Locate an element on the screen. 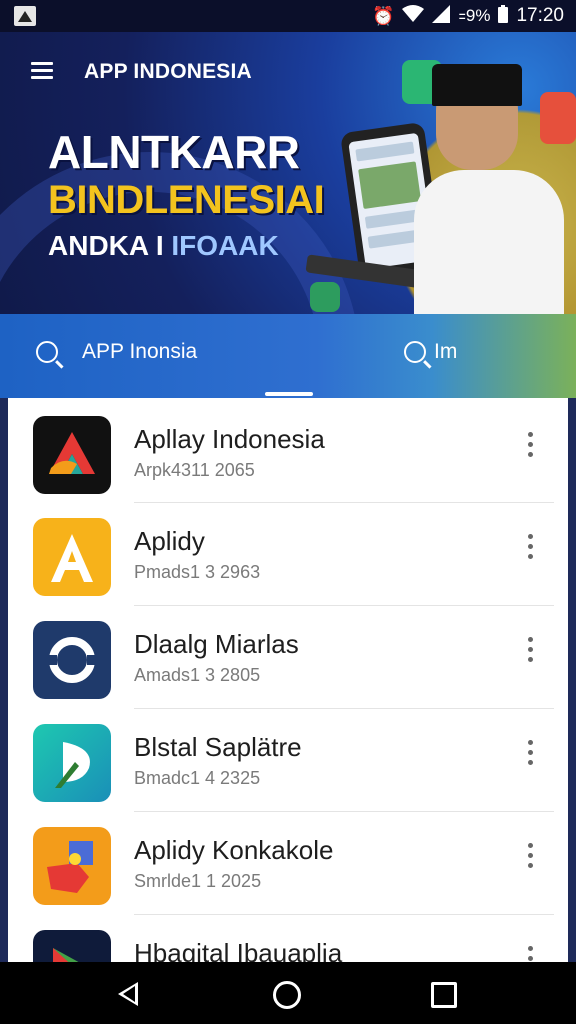  banner-line-3a: ANDKA I is located at coordinates (106, 245).